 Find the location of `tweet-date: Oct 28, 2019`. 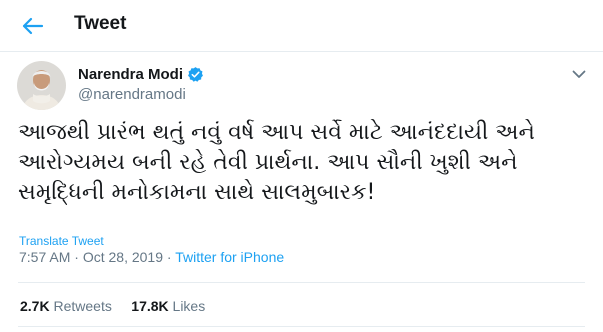

tweet-date: Oct 28, 2019 is located at coordinates (123, 257).